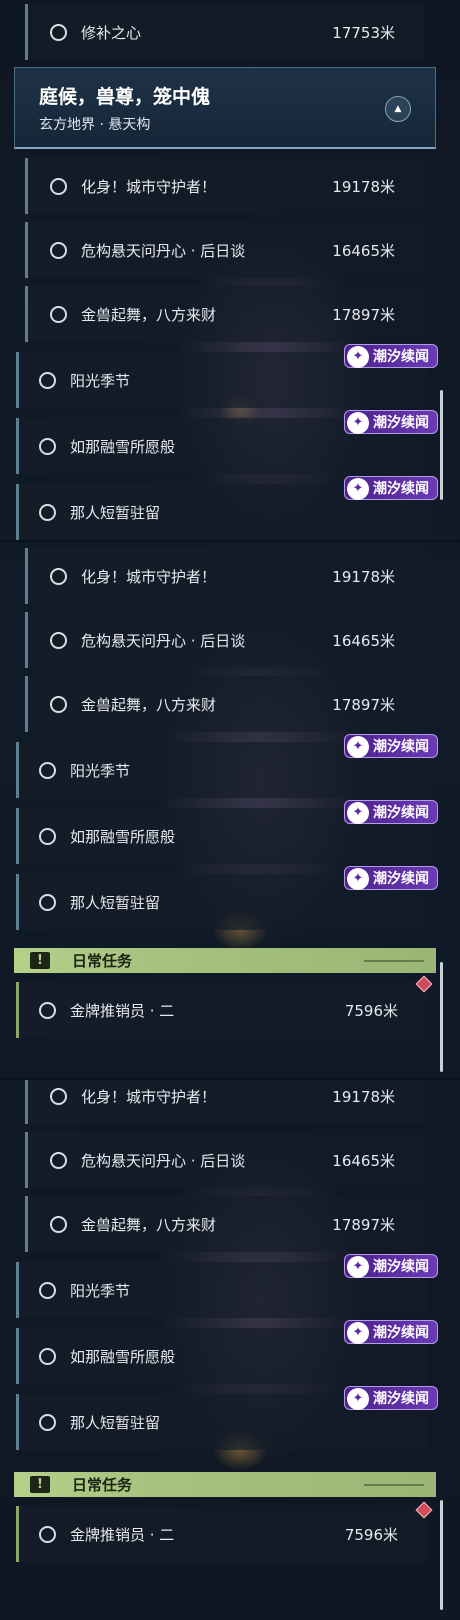  I want to click on quest-item: 修补之心 17753米, so click(225, 32).